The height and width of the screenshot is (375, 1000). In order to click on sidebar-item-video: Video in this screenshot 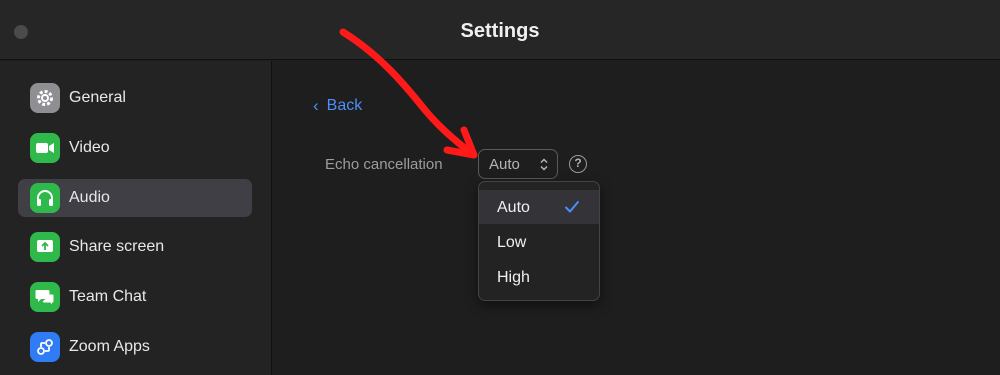, I will do `click(135, 148)`.